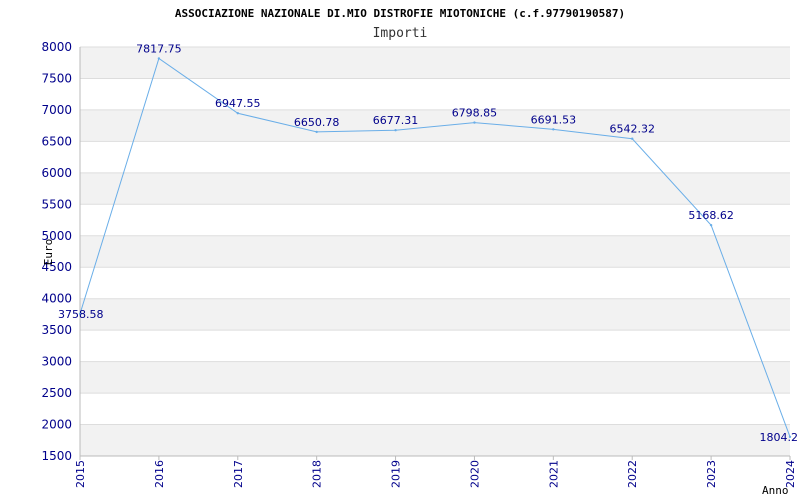 This screenshot has width=800, height=500. What do you see at coordinates (56, 362) in the screenshot?
I see `y-tick-label: 3000` at bounding box center [56, 362].